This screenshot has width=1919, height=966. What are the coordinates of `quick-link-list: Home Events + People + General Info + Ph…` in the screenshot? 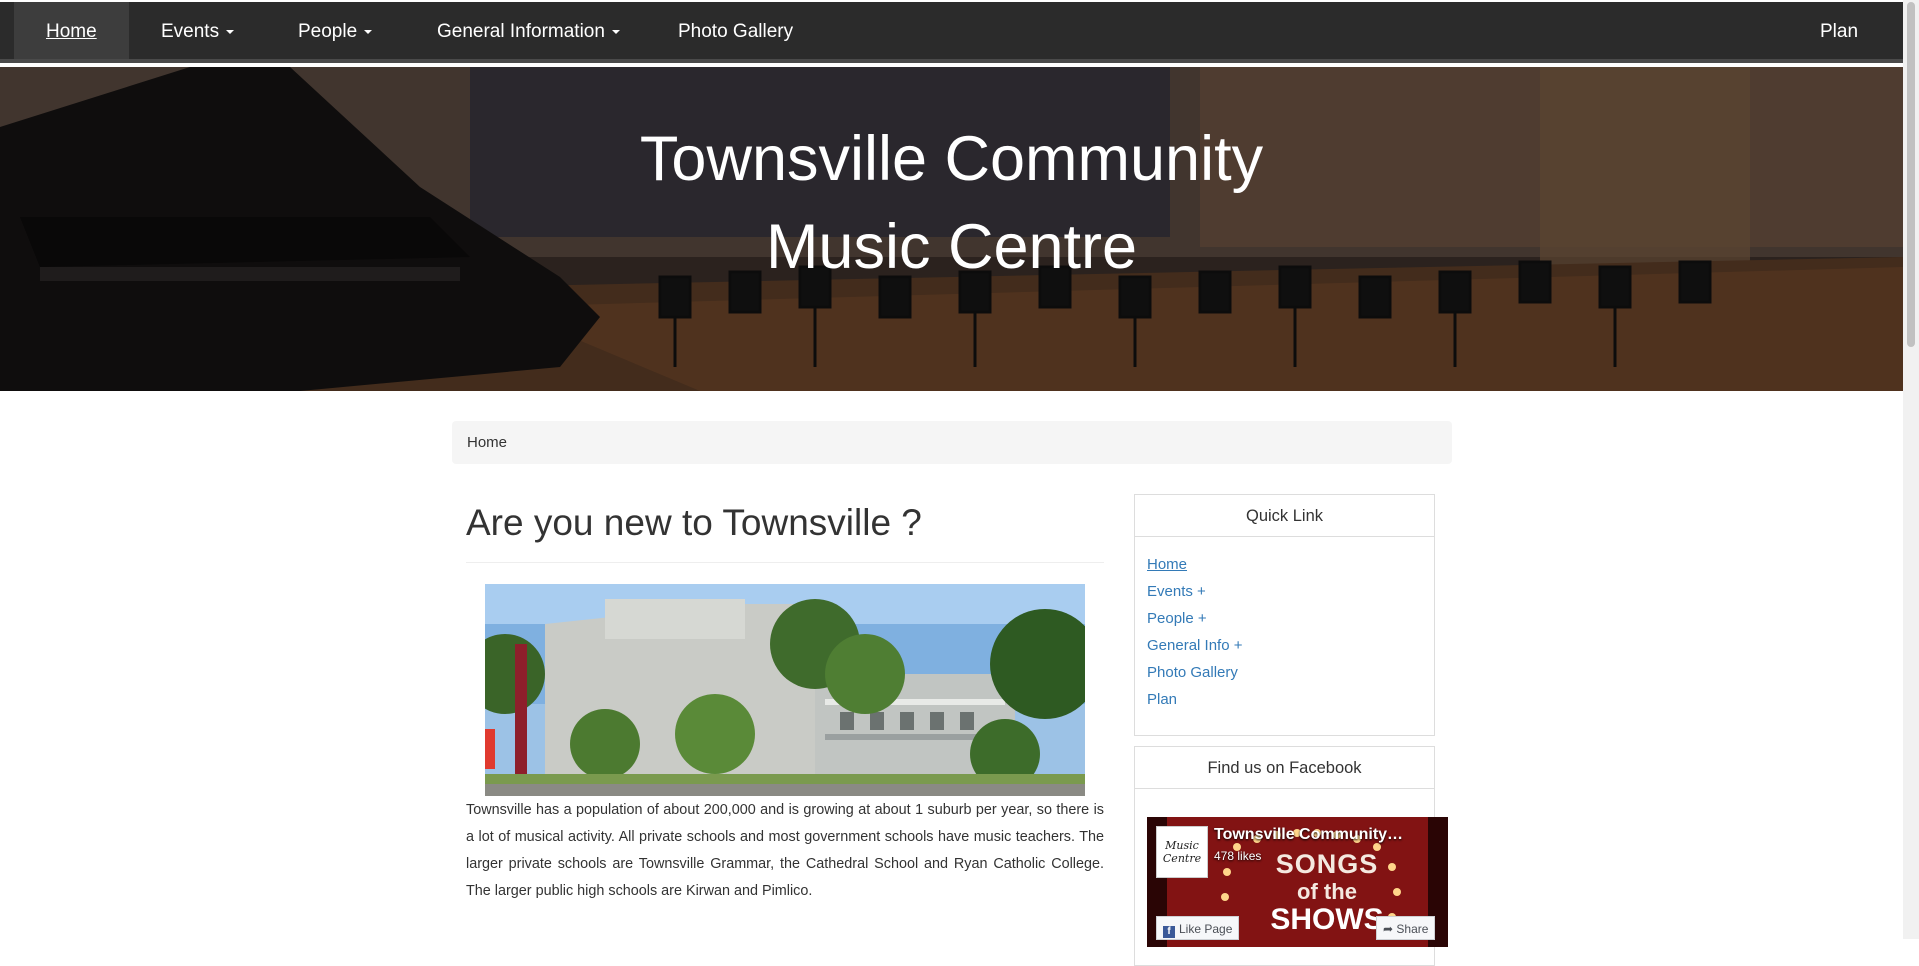 It's located at (1284, 631).